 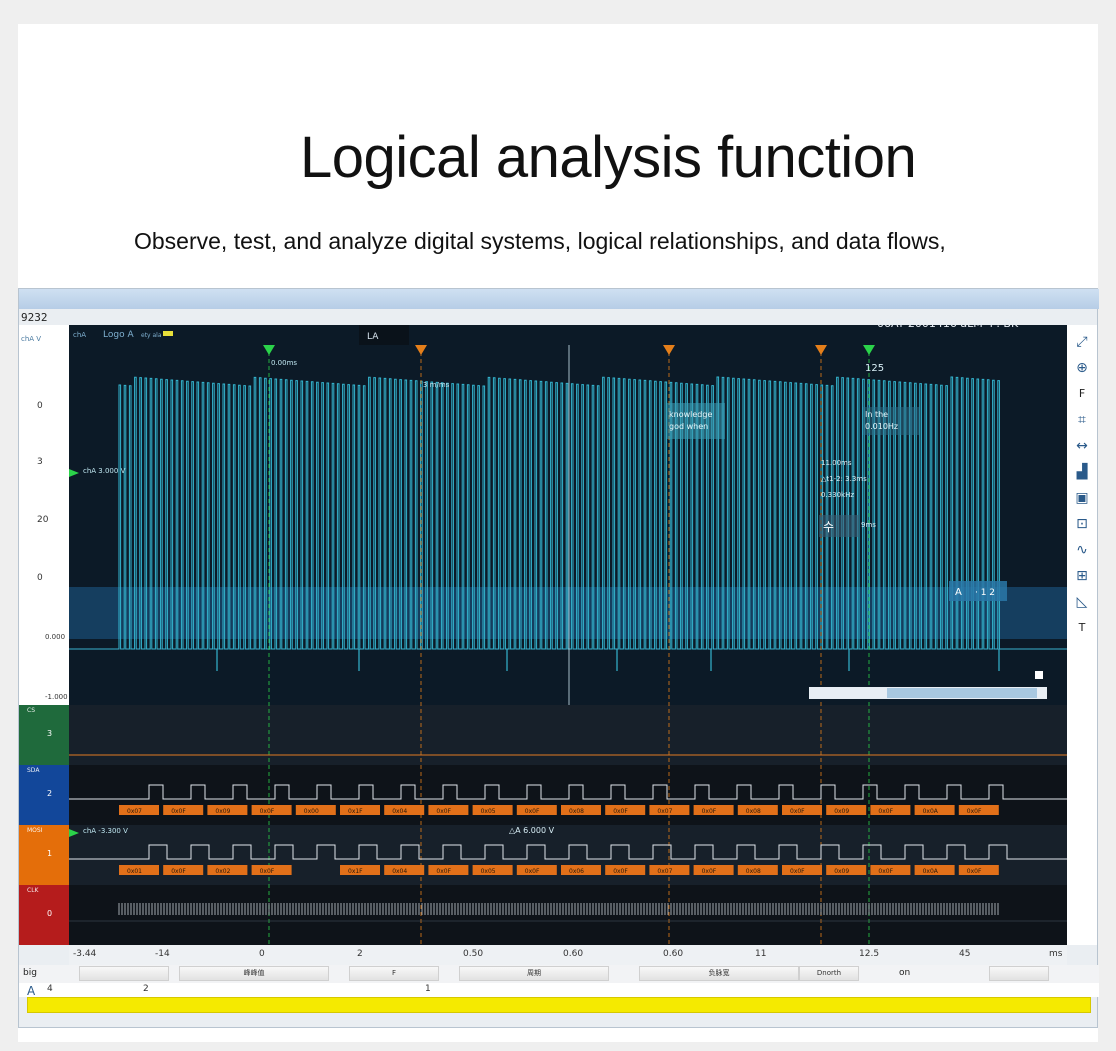 What do you see at coordinates (399, 811) in the screenshot?
I see `decode-sda-label: 0x04` at bounding box center [399, 811].